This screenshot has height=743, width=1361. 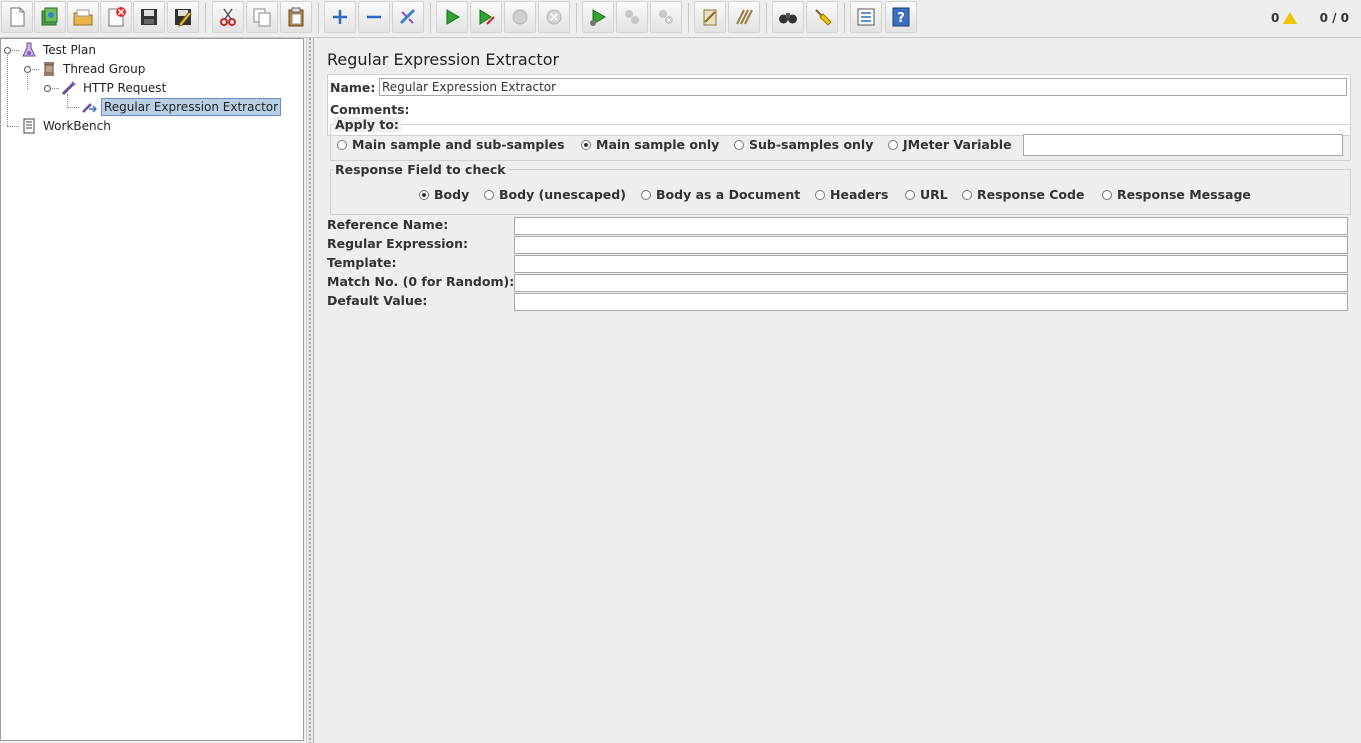 I want to click on template-label: Template:, so click(x=362, y=262).